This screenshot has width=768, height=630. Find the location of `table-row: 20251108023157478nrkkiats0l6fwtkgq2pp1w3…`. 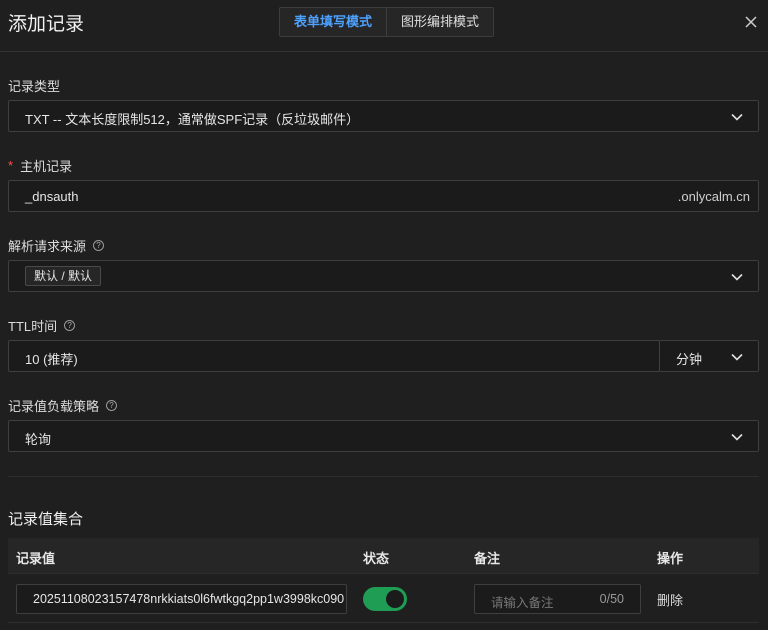

table-row: 20251108023157478nrkkiats0l6fwtkgq2pp1w3… is located at coordinates (383, 598).